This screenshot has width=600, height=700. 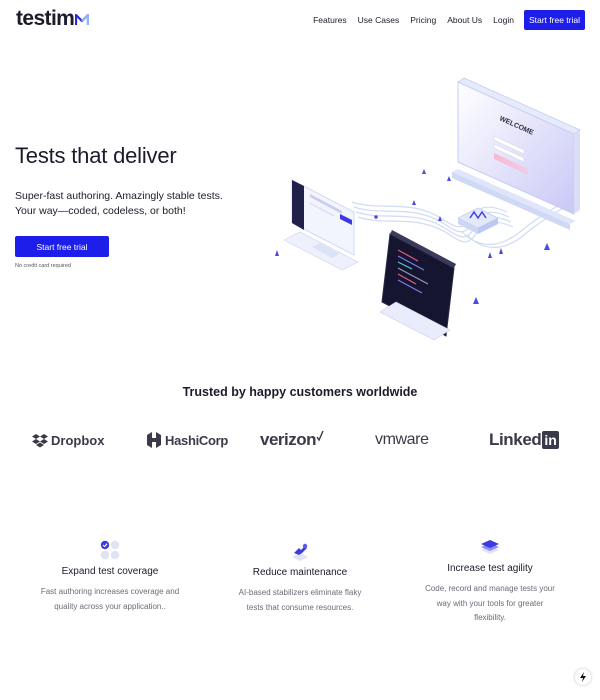 I want to click on testim-logo: testim, so click(x=53, y=18).